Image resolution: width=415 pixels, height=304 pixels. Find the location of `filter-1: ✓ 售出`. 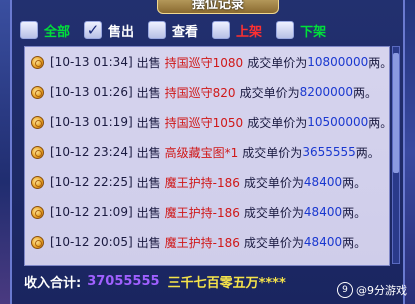

filter-1: ✓ 售出 is located at coordinates (109, 30).